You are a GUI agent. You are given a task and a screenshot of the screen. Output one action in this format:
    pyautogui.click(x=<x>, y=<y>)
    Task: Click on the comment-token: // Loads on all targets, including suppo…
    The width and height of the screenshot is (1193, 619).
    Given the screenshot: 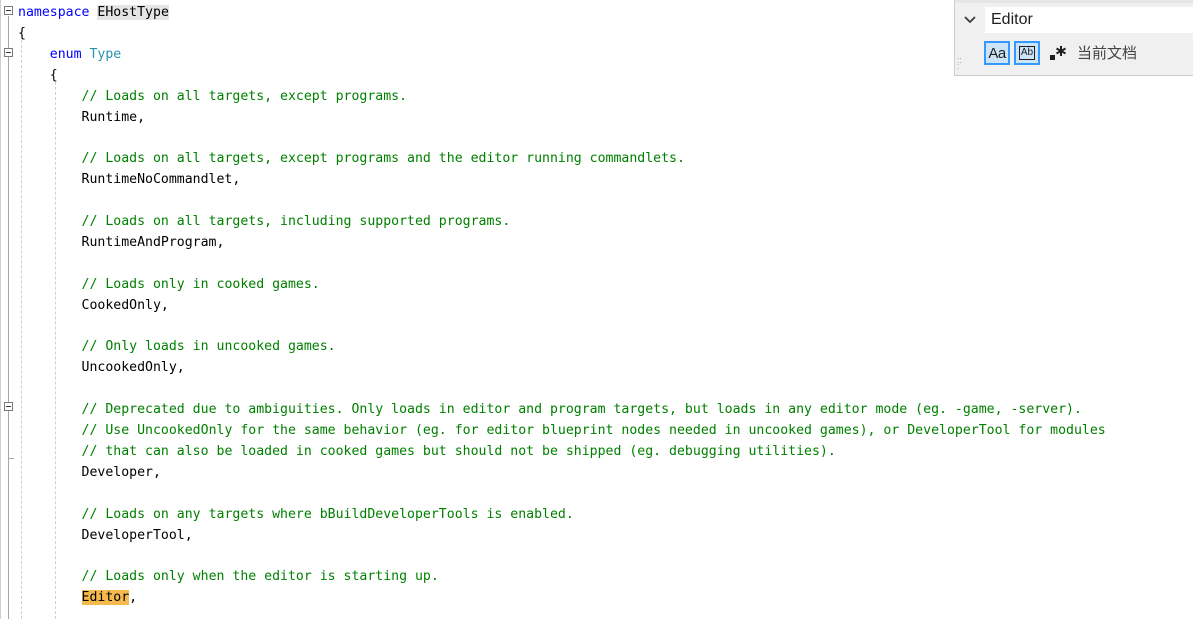 What is the action you would take?
    pyautogui.click(x=296, y=221)
    